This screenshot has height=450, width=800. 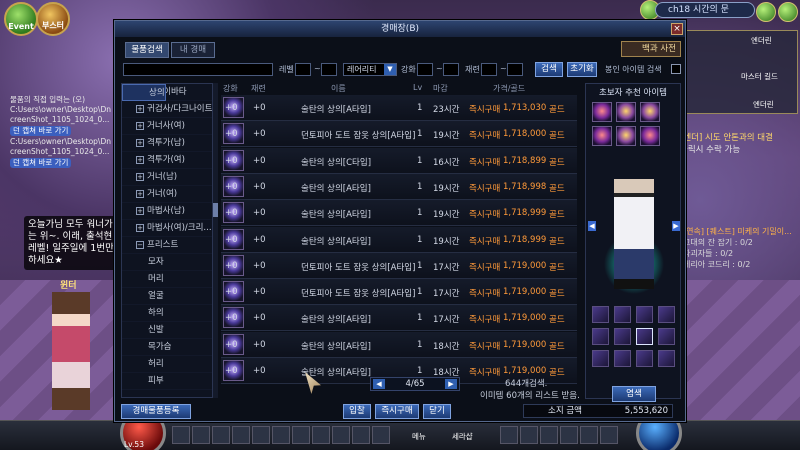 What do you see at coordinates (167, 109) in the screenshot?
I see `tree-item: + 귀검사/다크나이트` at bounding box center [167, 109].